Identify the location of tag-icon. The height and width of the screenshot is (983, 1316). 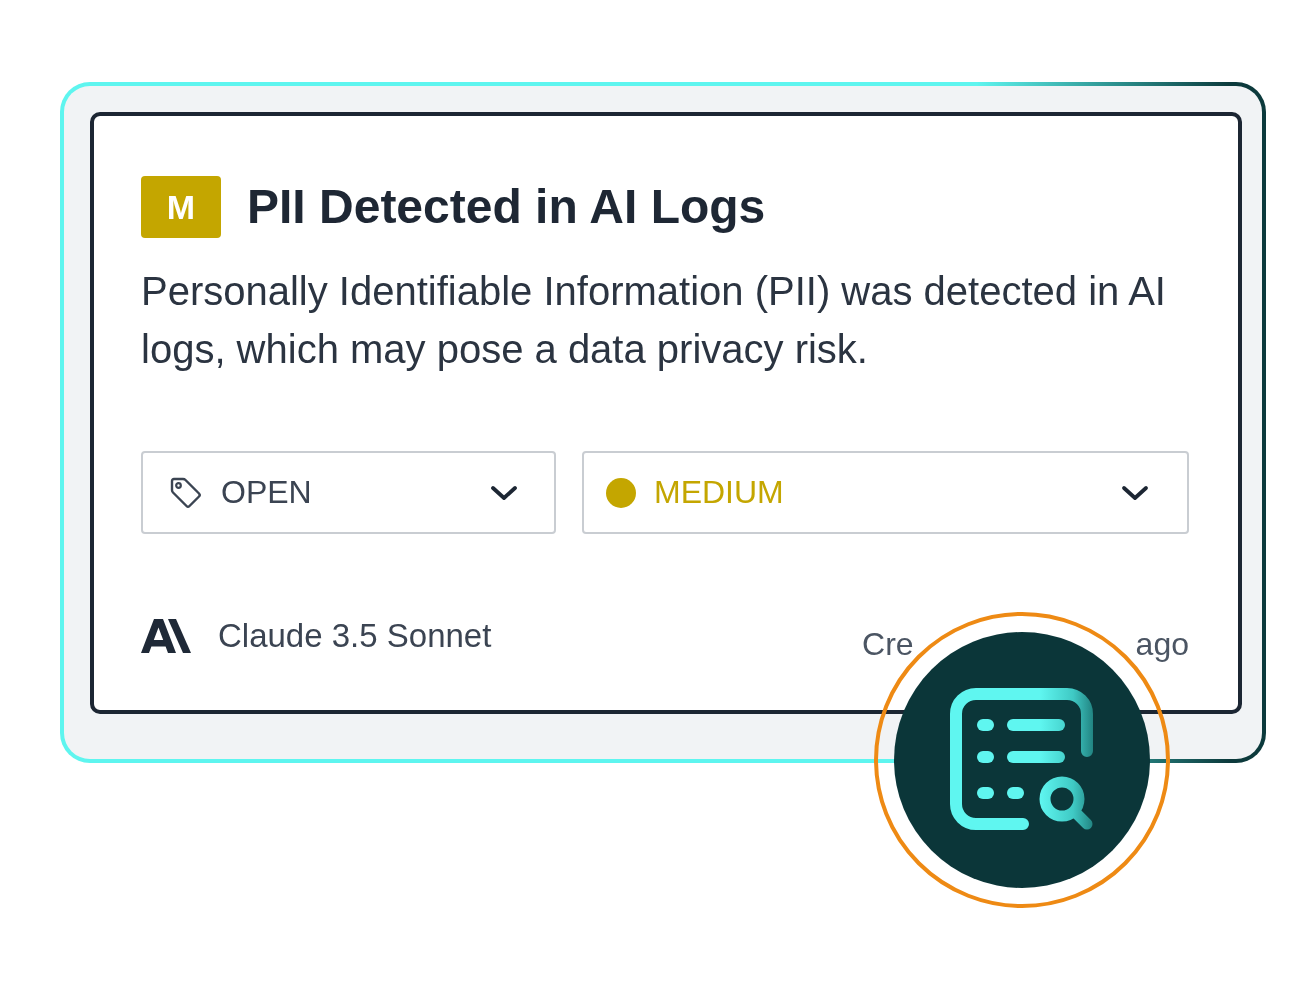
(186, 492).